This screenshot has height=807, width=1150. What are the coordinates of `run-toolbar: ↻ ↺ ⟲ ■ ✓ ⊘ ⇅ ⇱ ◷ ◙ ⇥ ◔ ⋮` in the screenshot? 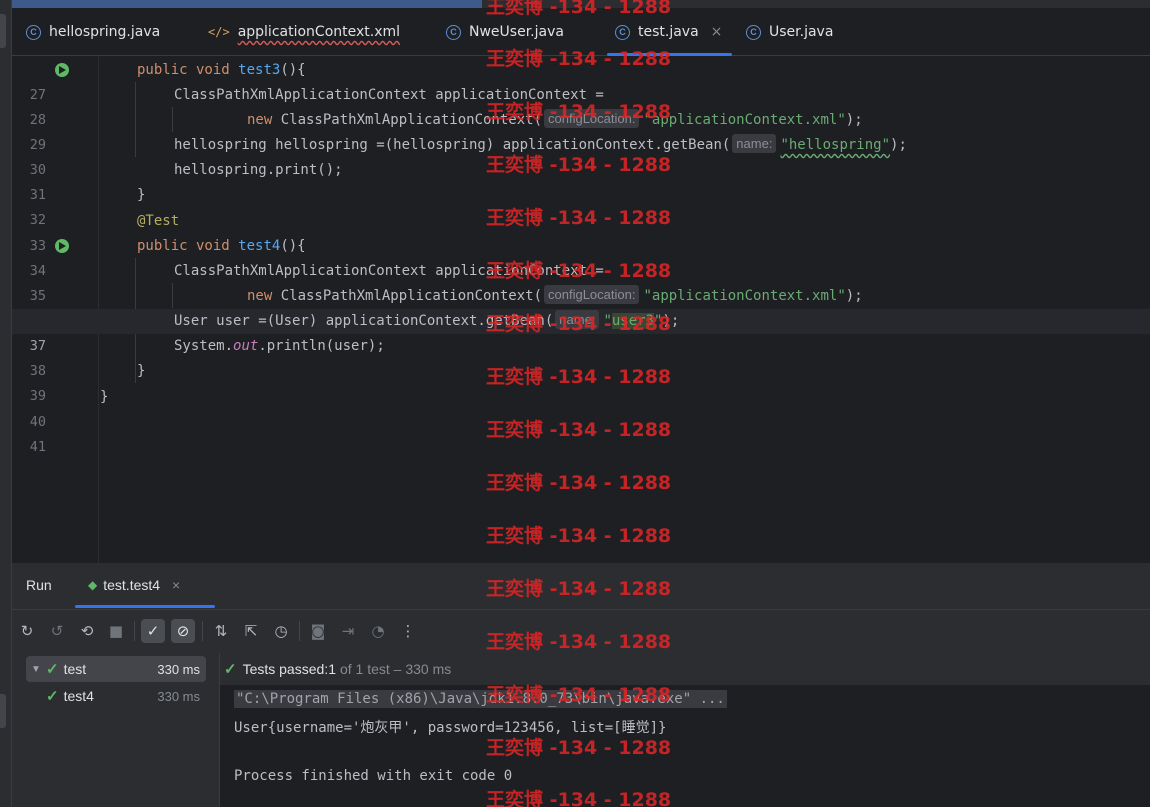 It's located at (581, 631).